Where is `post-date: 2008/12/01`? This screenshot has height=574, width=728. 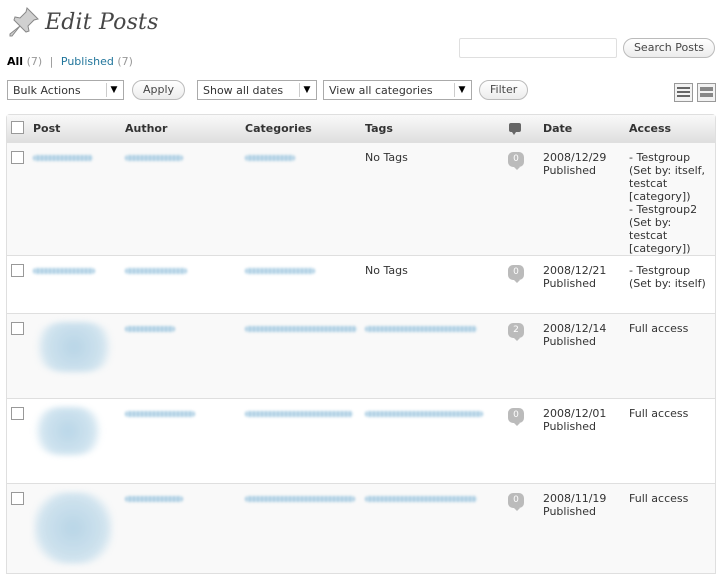 post-date: 2008/12/01 is located at coordinates (575, 413).